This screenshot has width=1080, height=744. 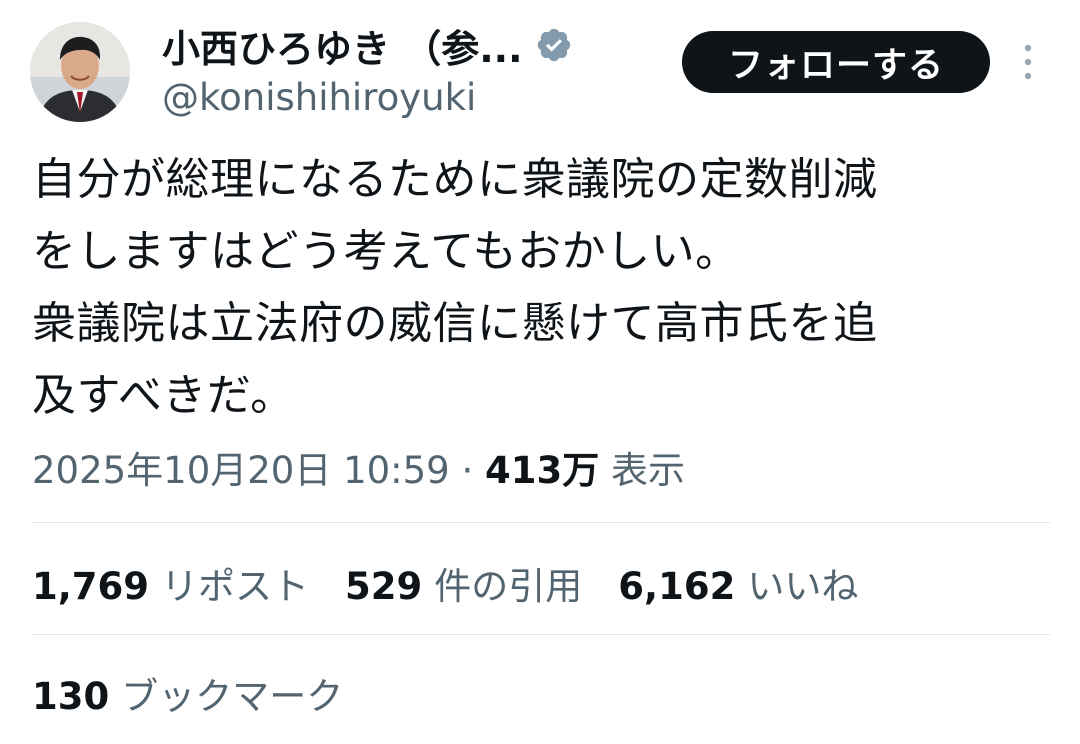 I want to click on quotes-stat: 529 件の引用, so click(x=463, y=583).